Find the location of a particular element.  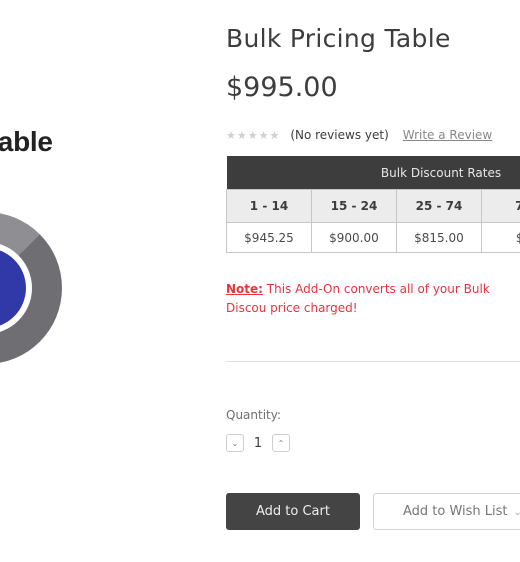

price-cell: $7 is located at coordinates (500, 237).